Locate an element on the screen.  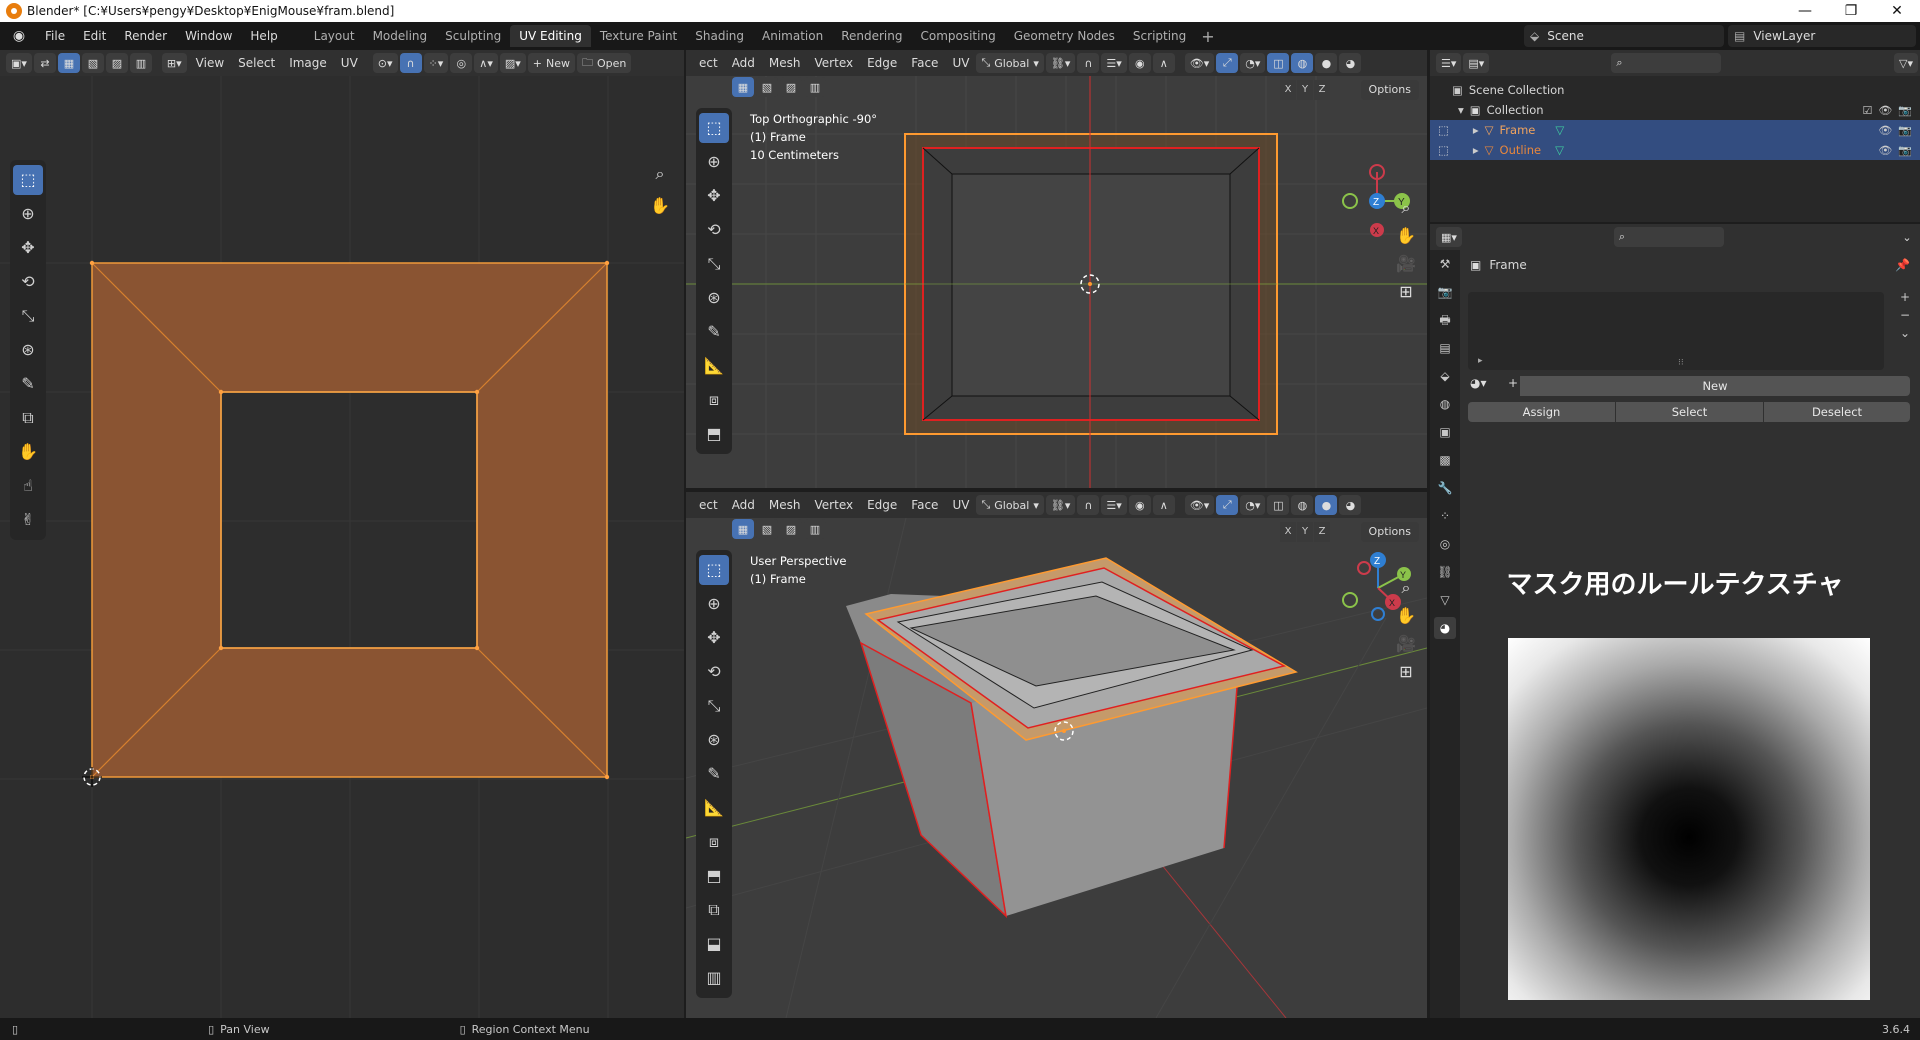
vp-persp-menu-uv: UV is located at coordinates (960, 505).